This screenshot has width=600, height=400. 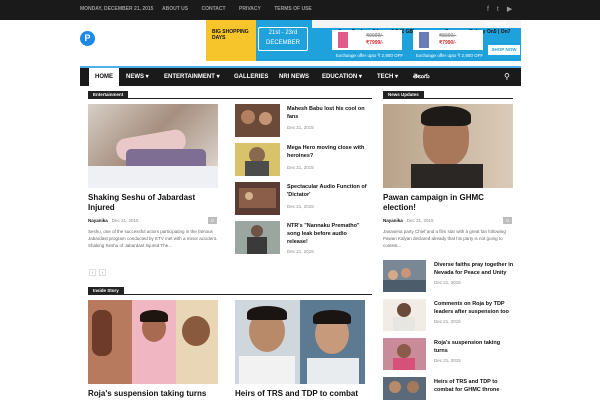 What do you see at coordinates (117, 9) in the screenshot?
I see `current-date: MONDAY, DECEMBER 21, 2015` at bounding box center [117, 9].